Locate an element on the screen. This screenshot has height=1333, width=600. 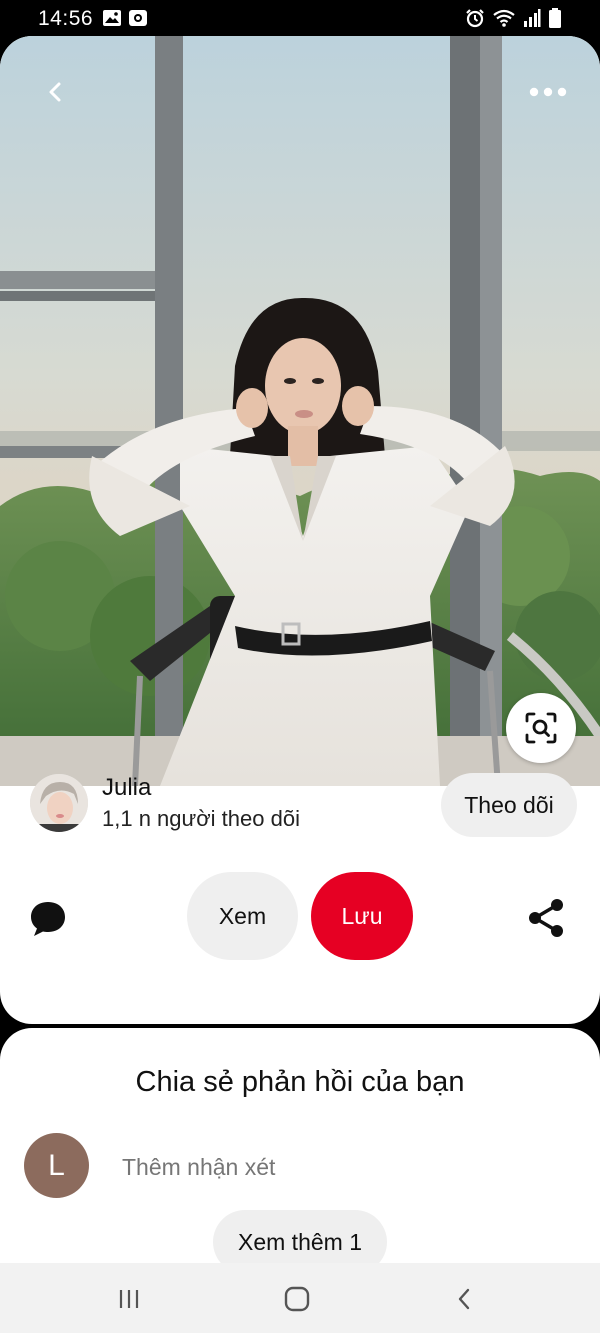
more-options-button is located at coordinates (548, 92).